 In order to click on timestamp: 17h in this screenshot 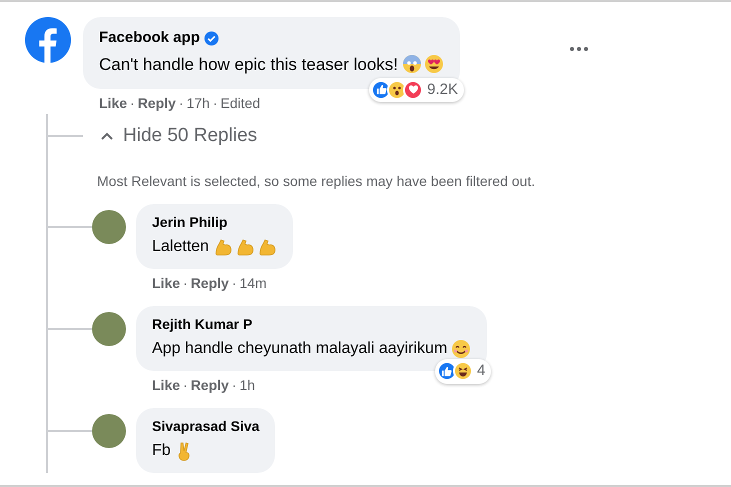, I will do `click(198, 103)`.